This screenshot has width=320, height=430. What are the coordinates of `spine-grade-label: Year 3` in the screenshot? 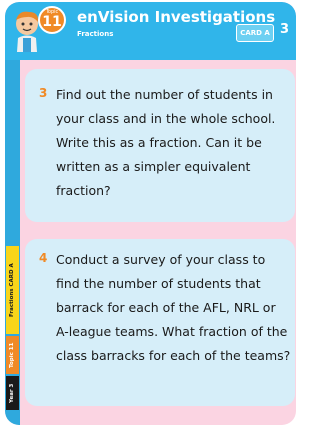 It's located at (12, 393).